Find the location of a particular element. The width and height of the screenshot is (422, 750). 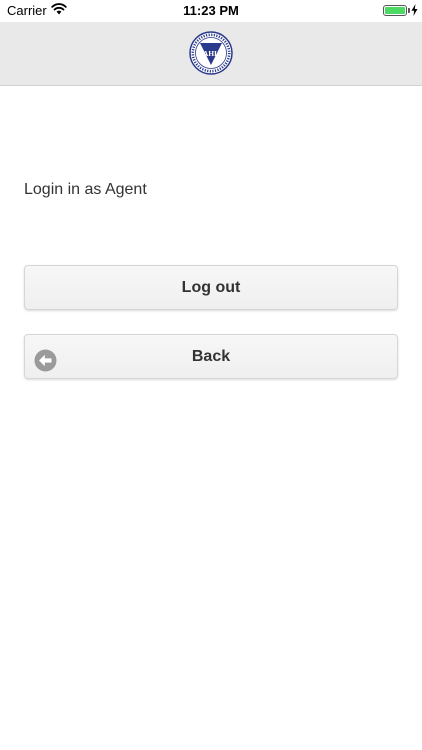

status-time: 11:23 PM is located at coordinates (211, 10).